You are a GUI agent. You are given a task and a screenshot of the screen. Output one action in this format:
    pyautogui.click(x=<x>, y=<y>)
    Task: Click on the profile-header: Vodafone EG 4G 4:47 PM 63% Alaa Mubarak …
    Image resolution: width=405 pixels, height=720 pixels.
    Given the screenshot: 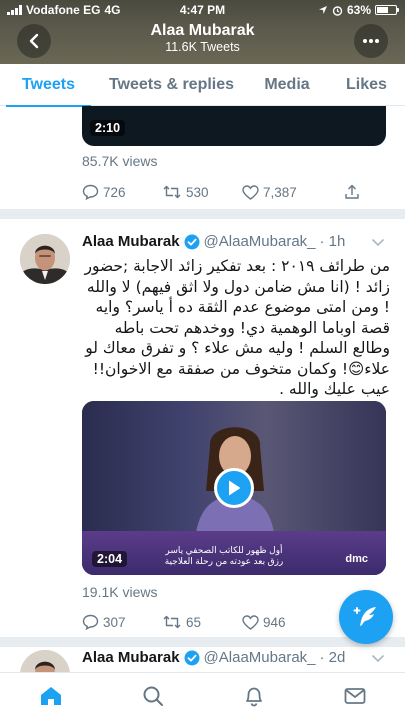 What is the action you would take?
    pyautogui.click(x=202, y=32)
    